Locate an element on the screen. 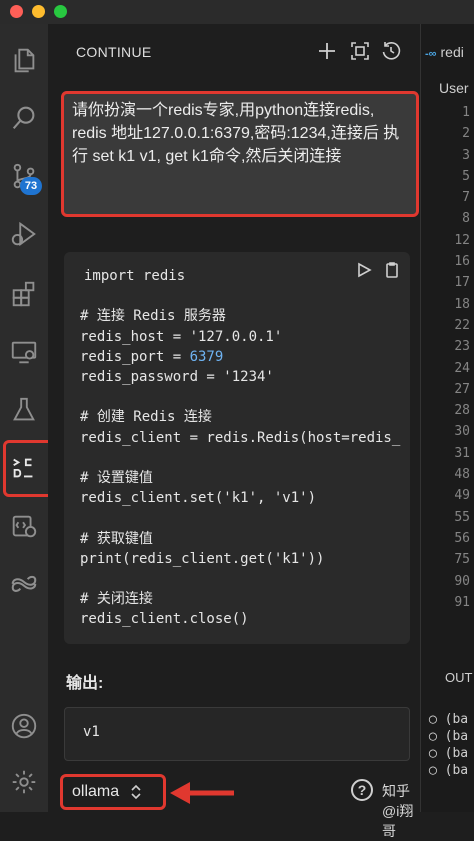  line-number: 24 is located at coordinates (462, 368).